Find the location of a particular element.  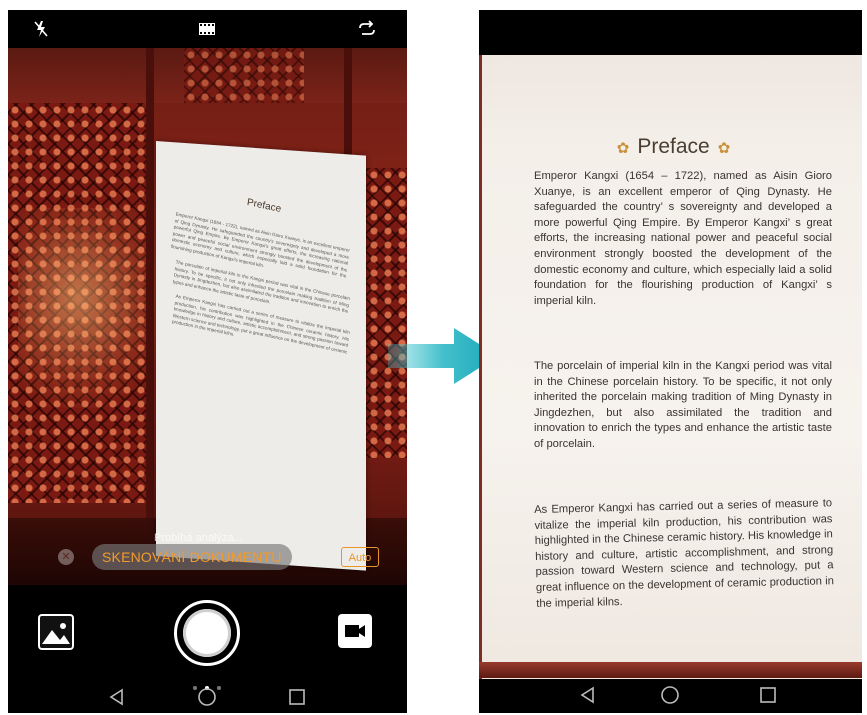

document-title: ✿ Preface ✿ is located at coordinates (672, 147).